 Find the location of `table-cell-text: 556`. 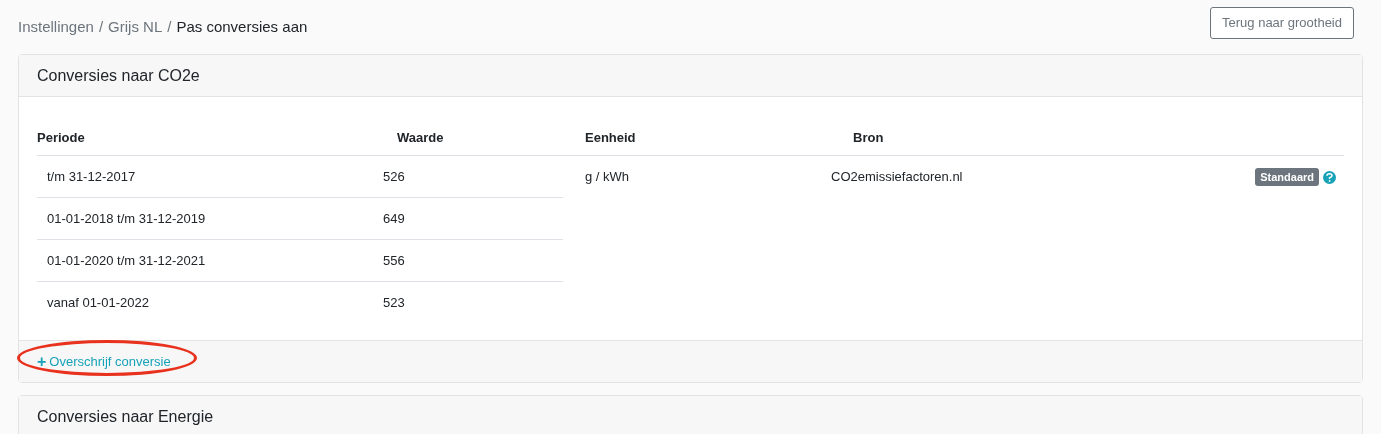

table-cell-text: 556 is located at coordinates (394, 260).